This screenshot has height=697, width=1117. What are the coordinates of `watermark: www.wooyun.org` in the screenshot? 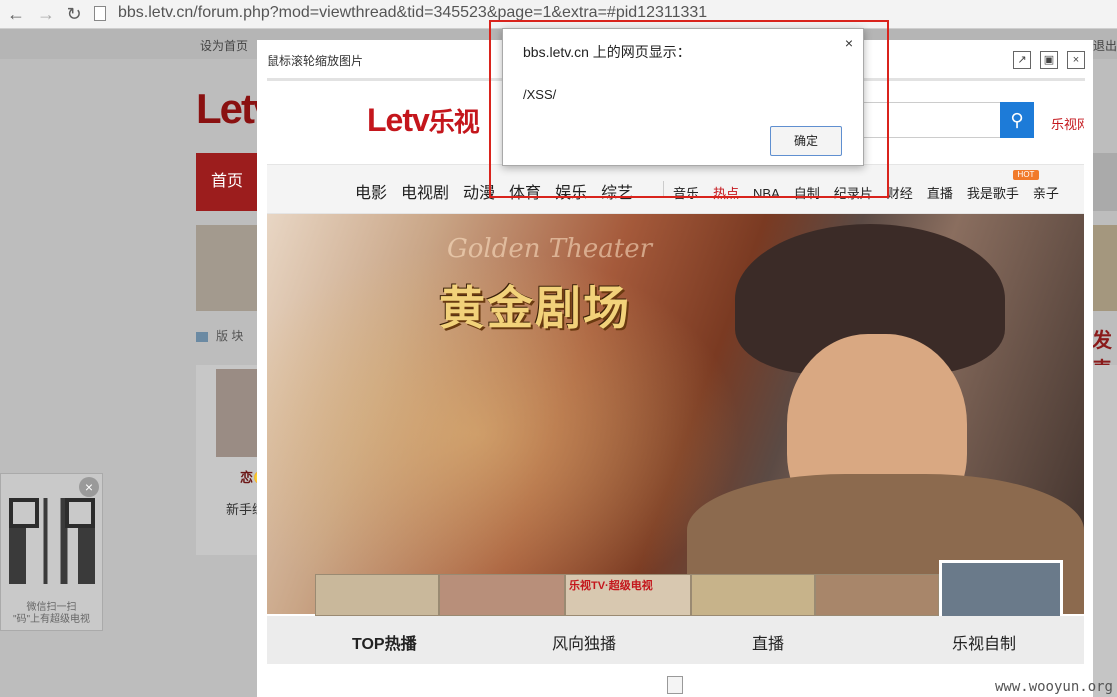 It's located at (1053, 687).